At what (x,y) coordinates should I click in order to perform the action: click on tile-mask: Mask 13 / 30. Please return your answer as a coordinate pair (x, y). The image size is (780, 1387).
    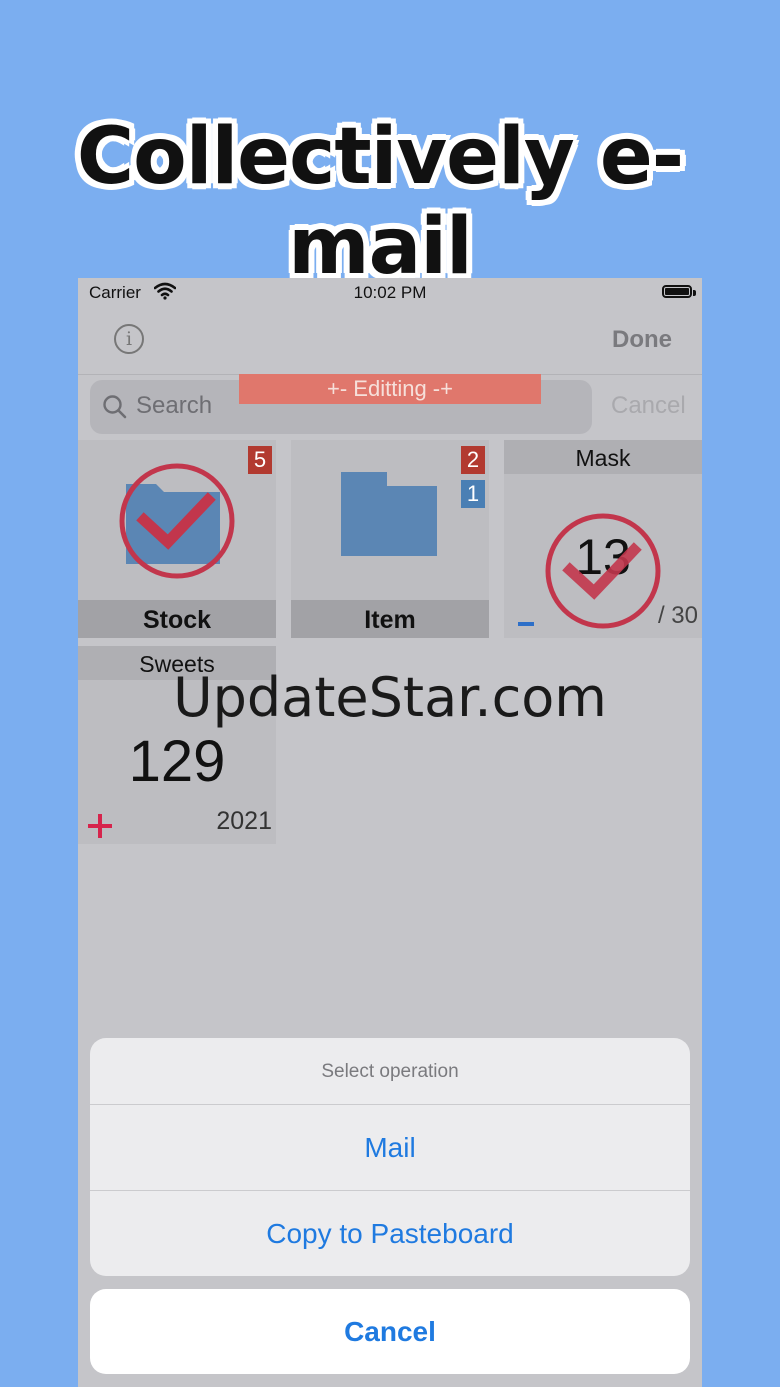
    Looking at the image, I should click on (603, 539).